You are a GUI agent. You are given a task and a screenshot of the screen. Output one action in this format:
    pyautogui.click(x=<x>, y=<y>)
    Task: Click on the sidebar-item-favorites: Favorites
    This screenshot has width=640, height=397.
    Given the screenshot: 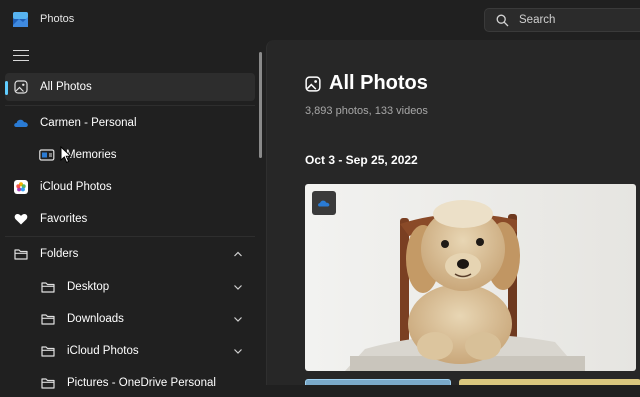 What is the action you would take?
    pyautogui.click(x=130, y=219)
    